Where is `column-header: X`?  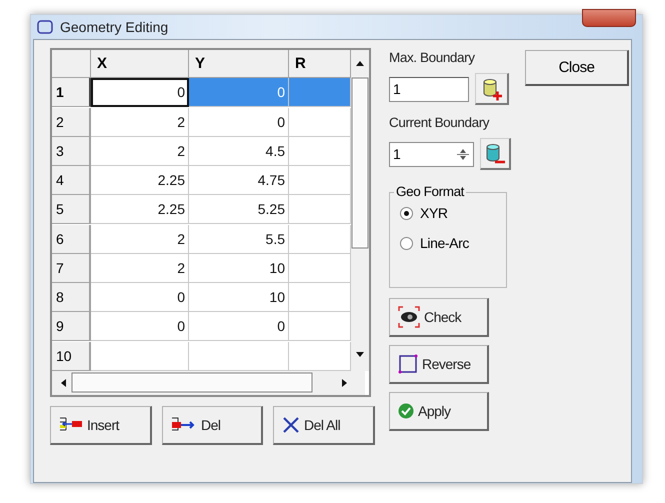
column-header: X is located at coordinates (140, 64).